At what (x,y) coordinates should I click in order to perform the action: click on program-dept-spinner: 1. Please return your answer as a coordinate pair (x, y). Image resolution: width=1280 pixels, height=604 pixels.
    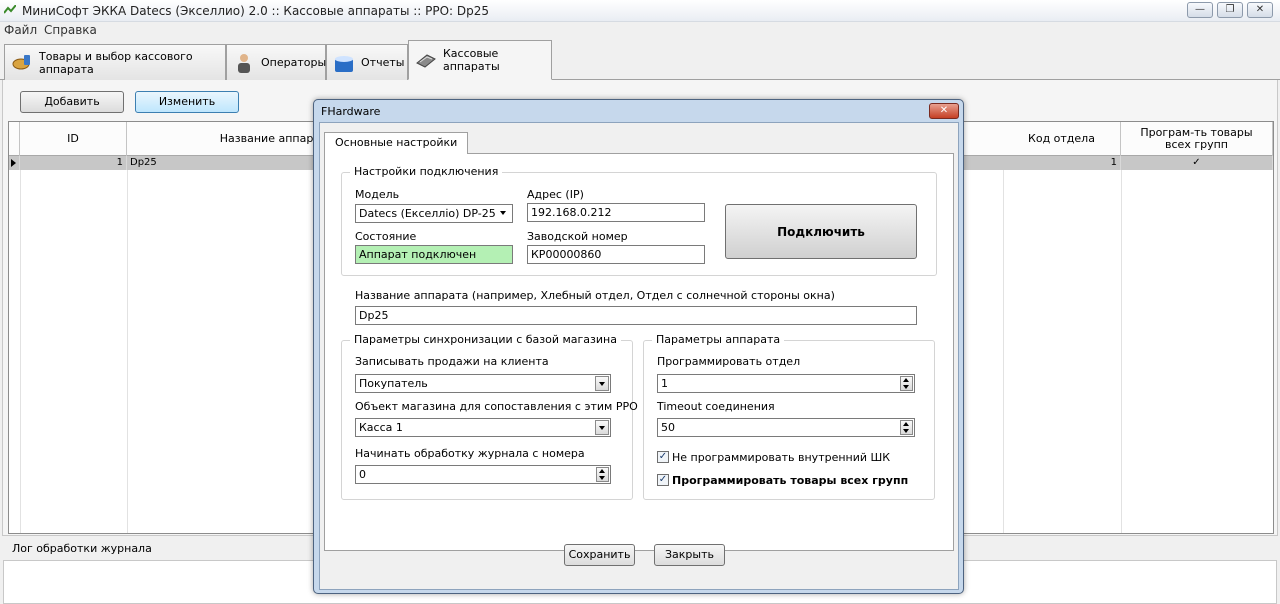
    Looking at the image, I should click on (786, 383).